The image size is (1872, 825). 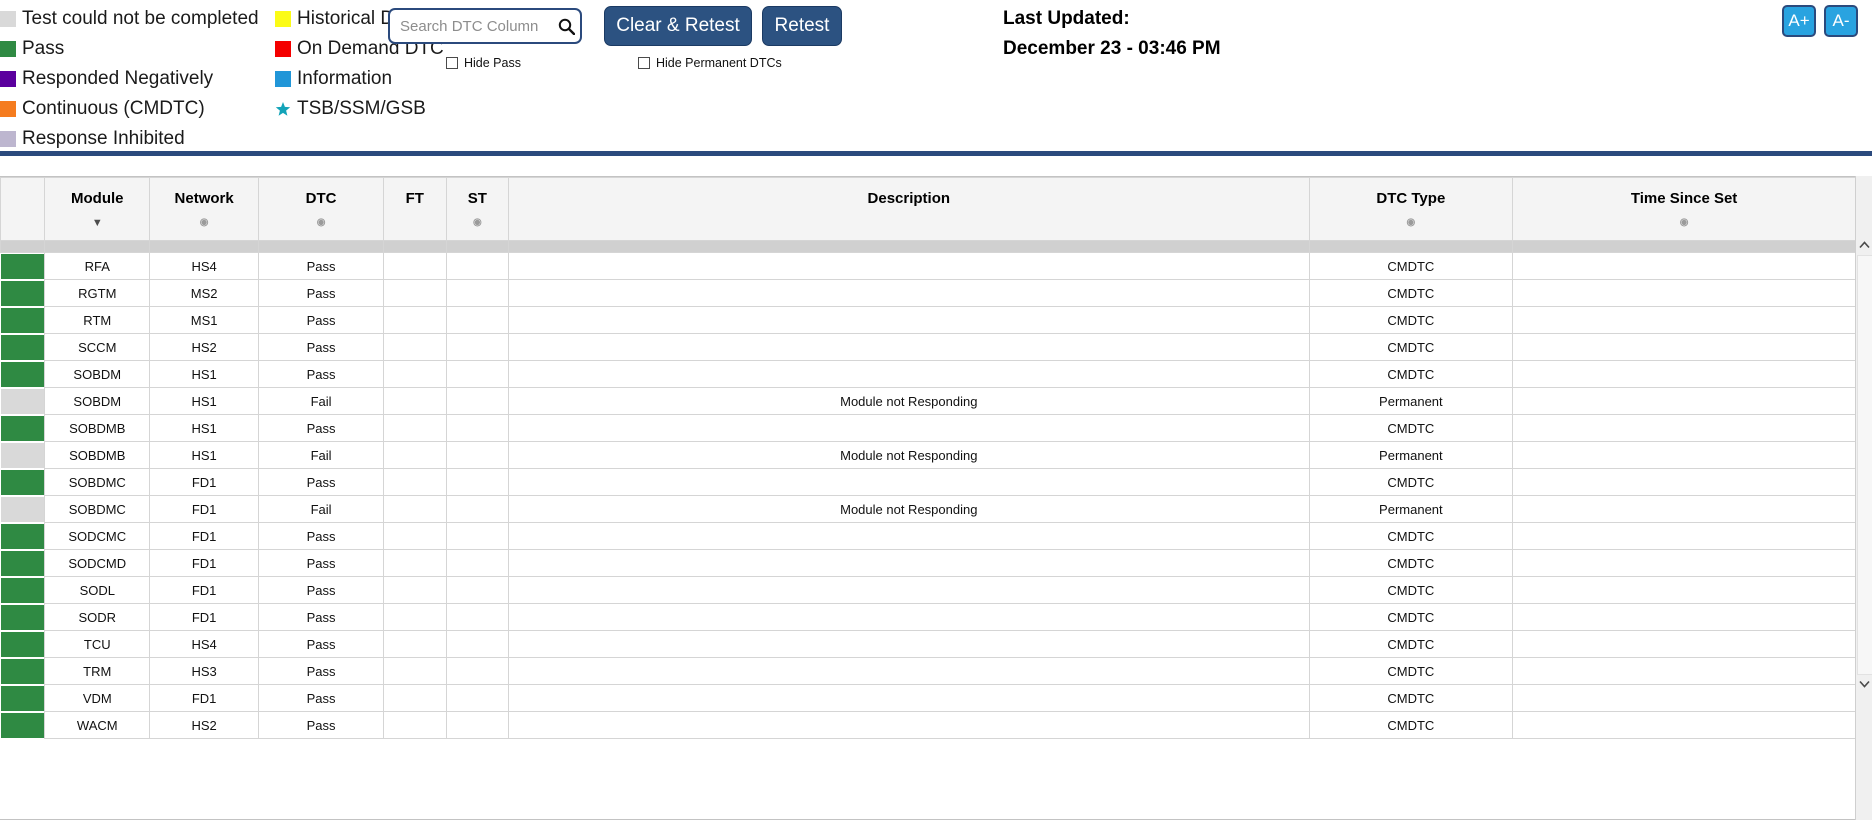 What do you see at coordinates (415, 209) in the screenshot?
I see `column-header-ft: FT` at bounding box center [415, 209].